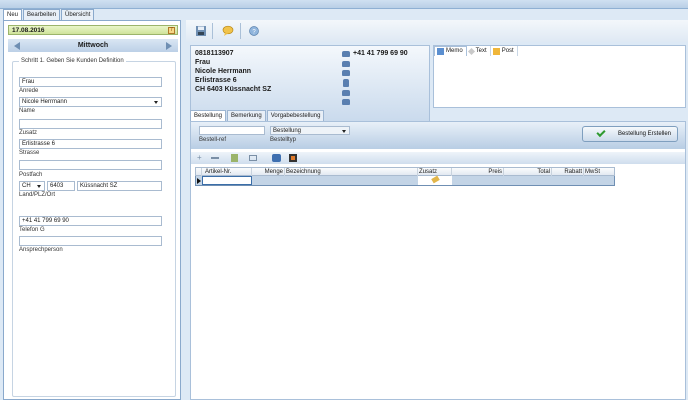 The image size is (688, 400). I want to click on memo-tabs: Memo Text Post, so click(476, 51).